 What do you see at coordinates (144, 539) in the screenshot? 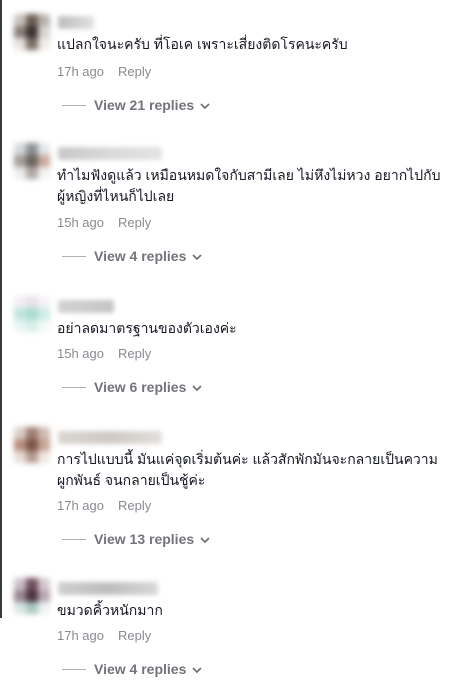
I see `view-replies-label: View 13 replies` at bounding box center [144, 539].